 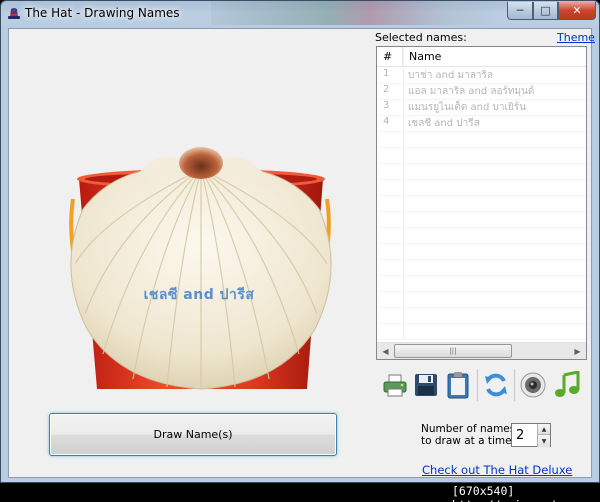 I want to click on printer-icon, so click(x=395, y=385).